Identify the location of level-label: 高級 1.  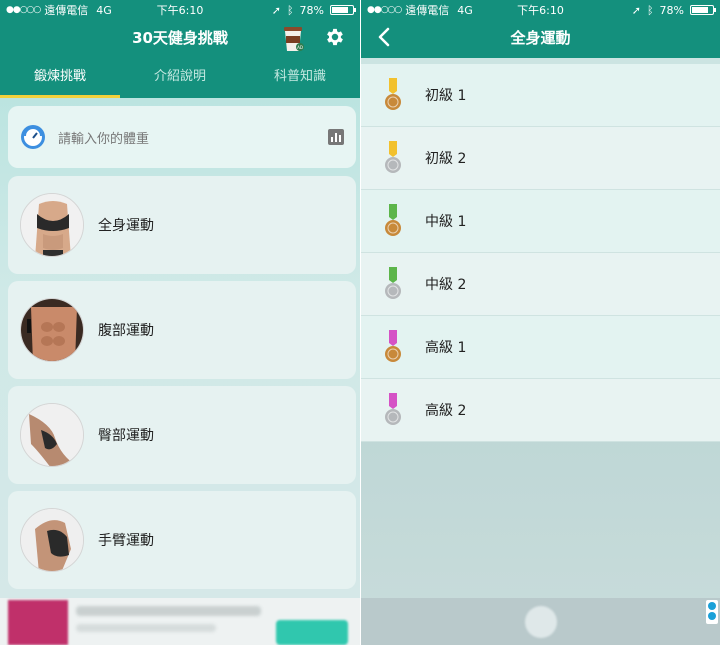
(446, 348).